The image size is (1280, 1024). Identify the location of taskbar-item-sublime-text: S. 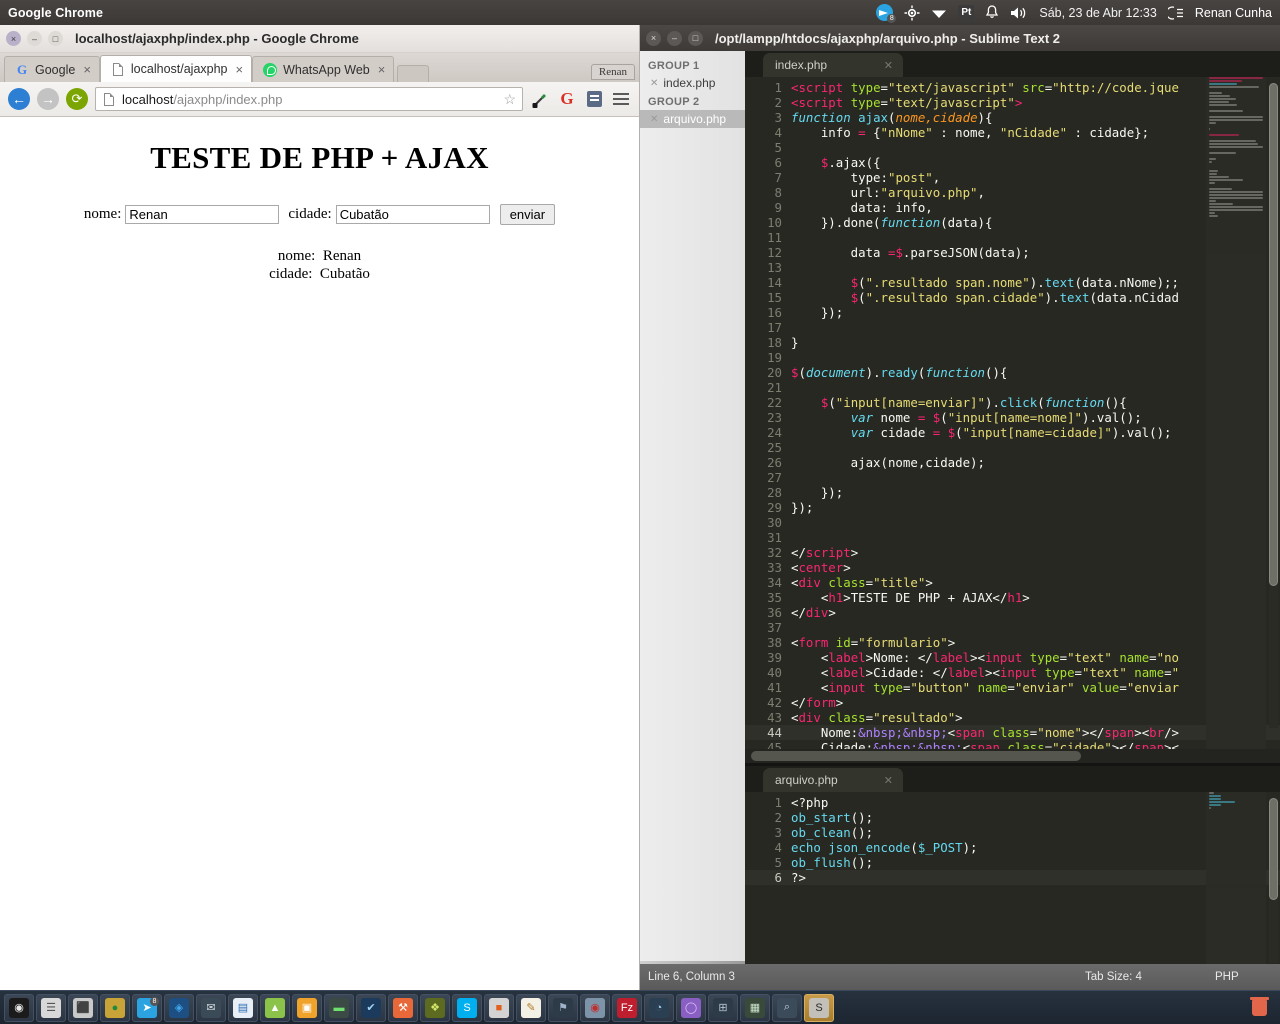
(819, 1007).